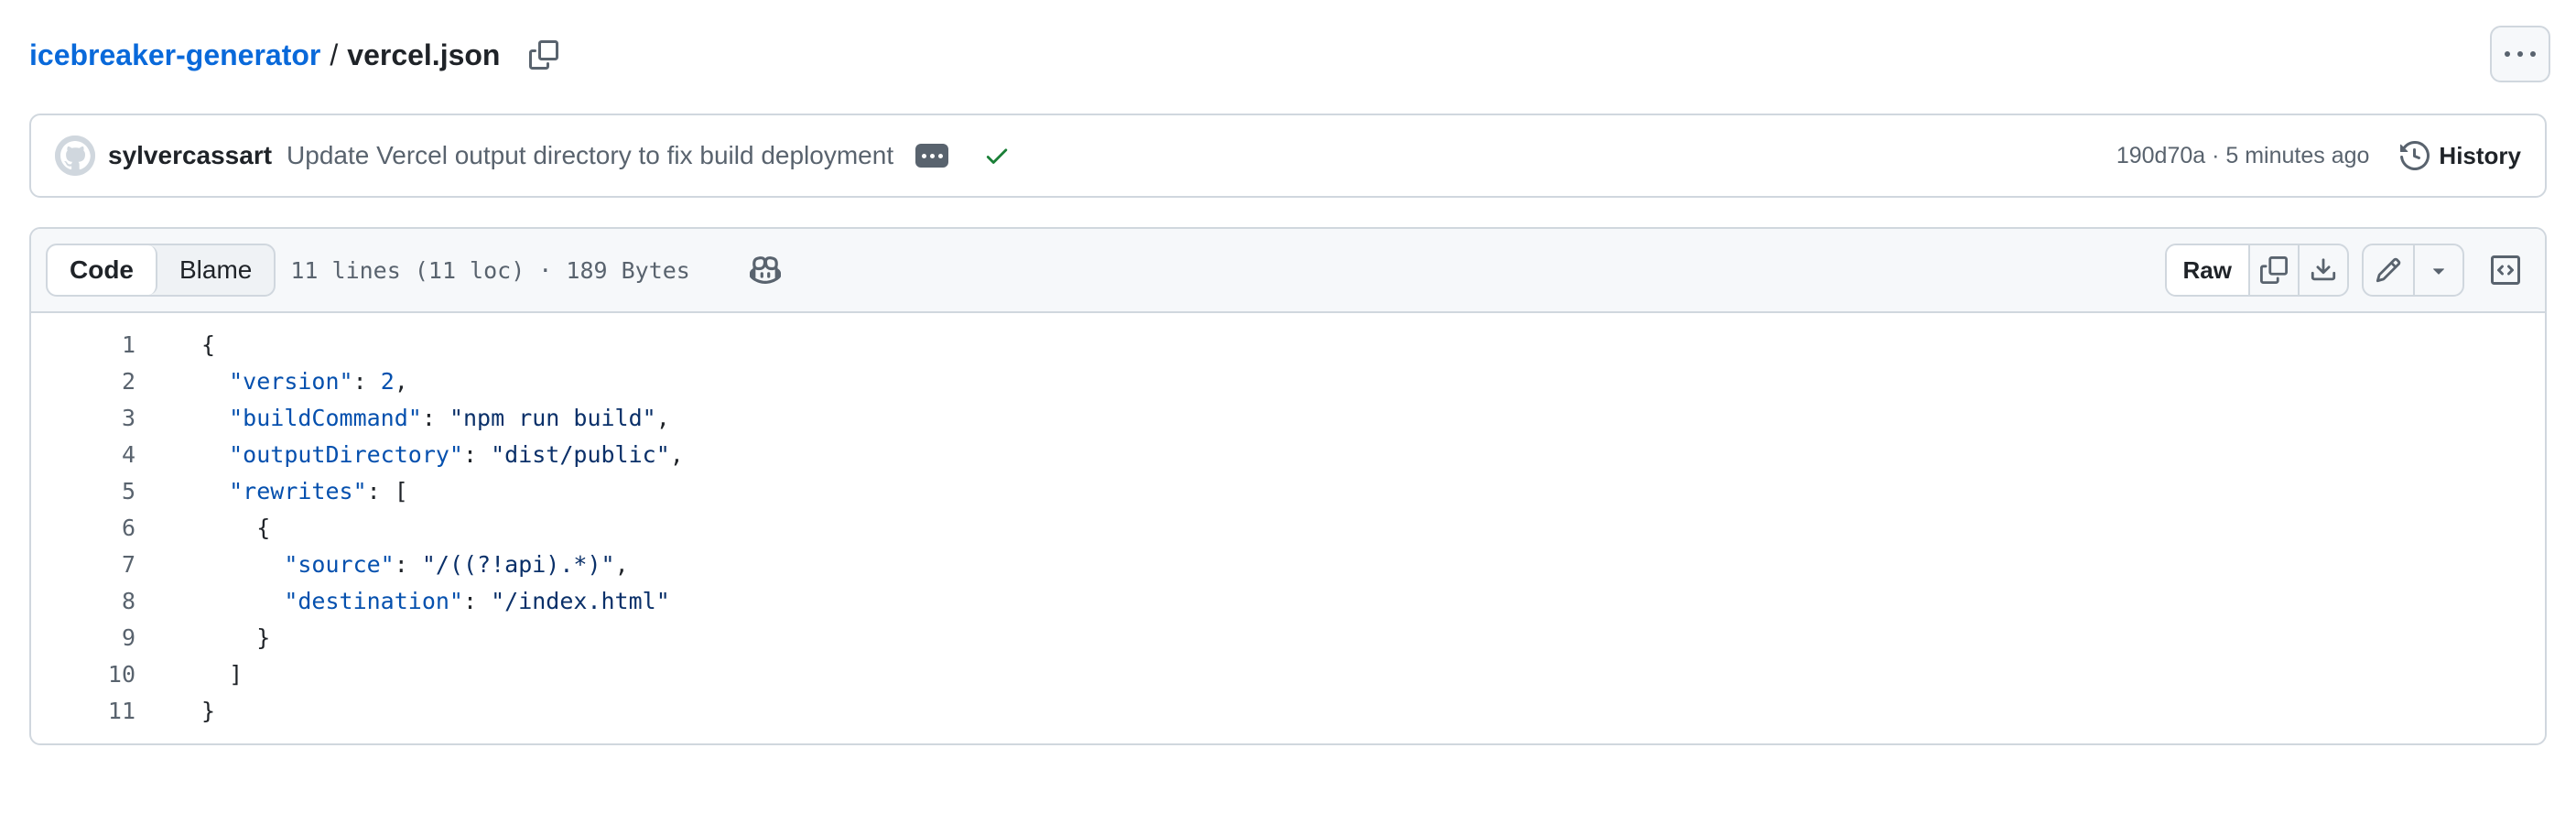 The width and height of the screenshot is (2576, 813). What do you see at coordinates (1288, 564) in the screenshot?
I see `code-line: 7 "source": "/((?!api).*)",` at bounding box center [1288, 564].